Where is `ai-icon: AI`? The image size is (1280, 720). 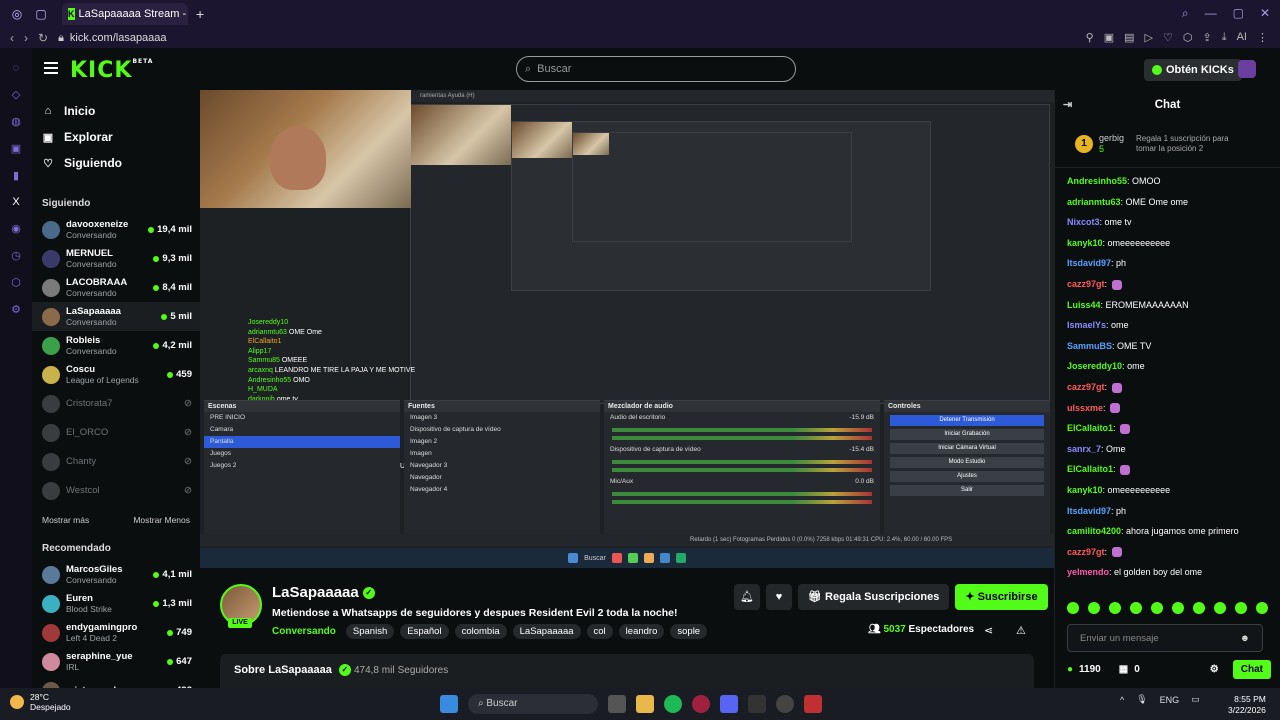
ai-icon: AI is located at coordinates (1242, 37).